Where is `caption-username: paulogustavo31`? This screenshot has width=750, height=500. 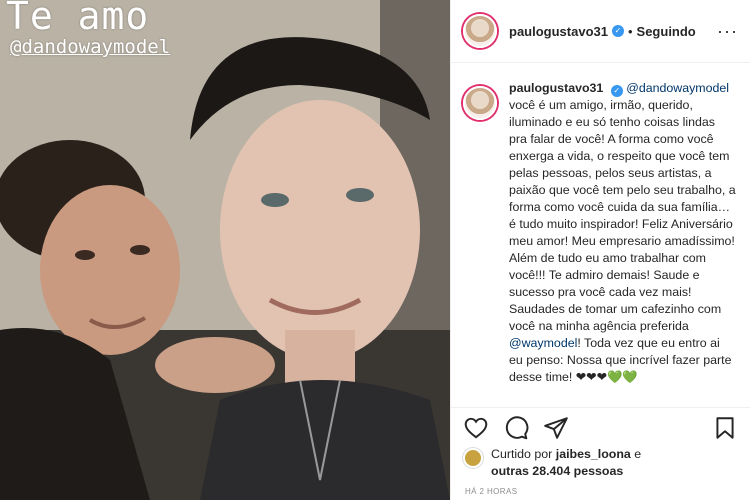
caption-username: paulogustavo31 is located at coordinates (556, 88).